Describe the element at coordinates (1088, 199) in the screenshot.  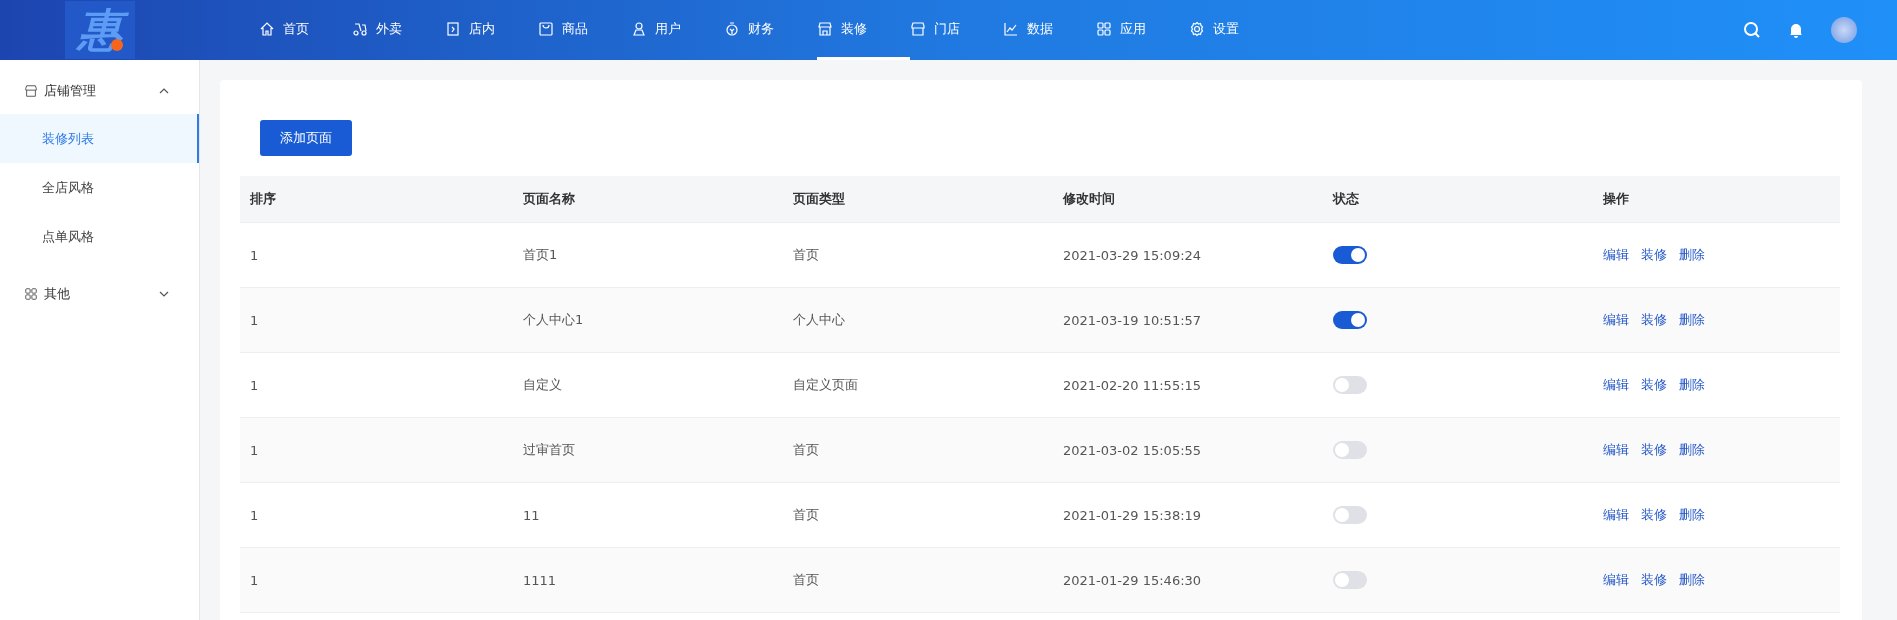
I see `column-header: 修改时间` at that location.